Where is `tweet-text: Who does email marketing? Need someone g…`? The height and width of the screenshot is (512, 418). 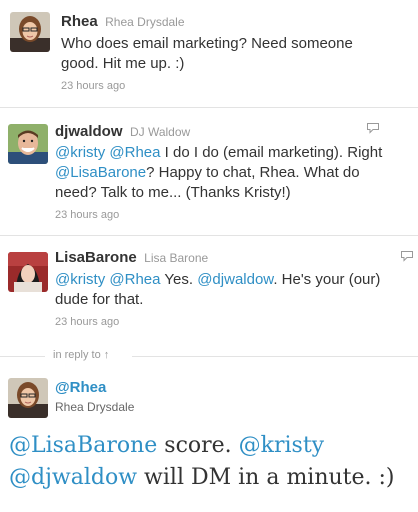 tweet-text: Who does email marketing? Need someone g… is located at coordinates (233, 54).